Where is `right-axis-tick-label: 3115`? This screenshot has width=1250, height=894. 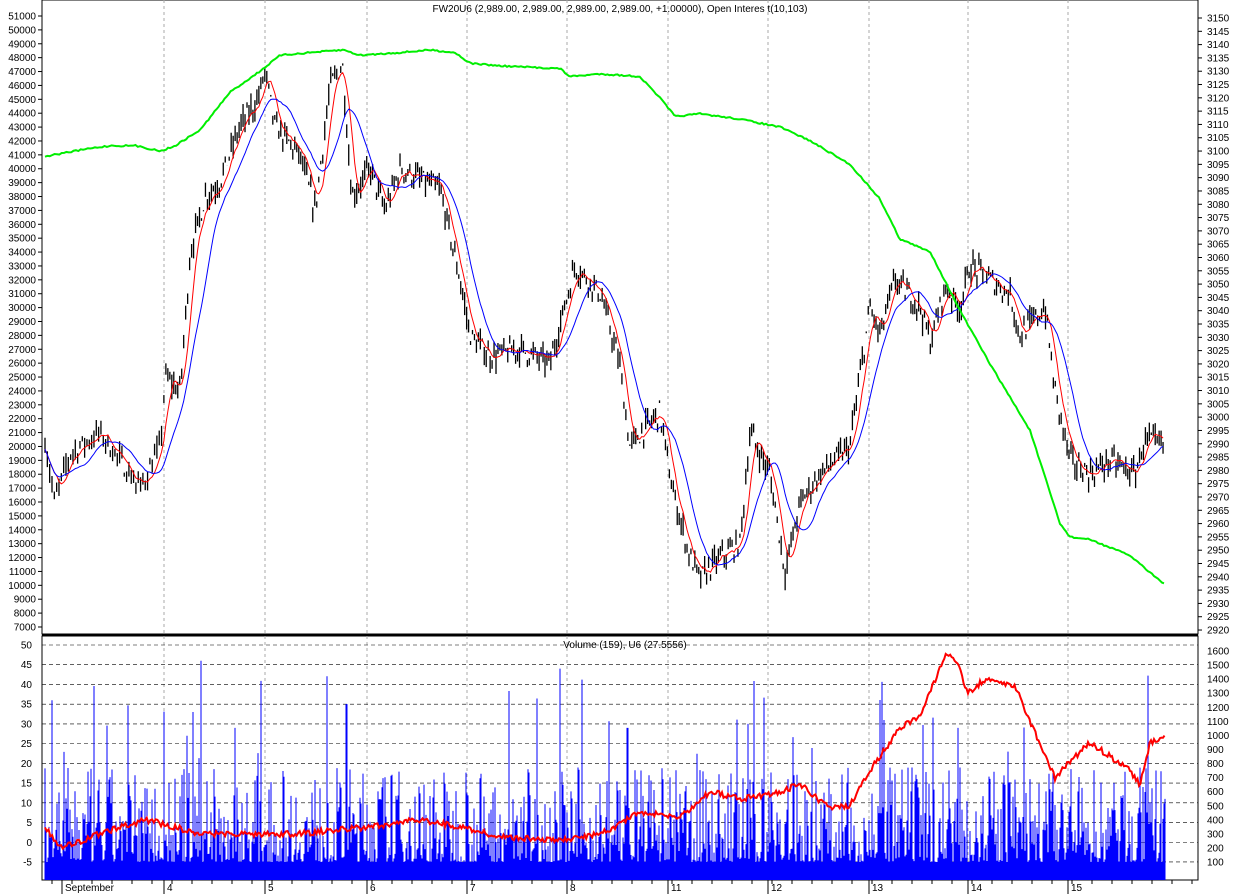 right-axis-tick-label: 3115 is located at coordinates (1218, 112).